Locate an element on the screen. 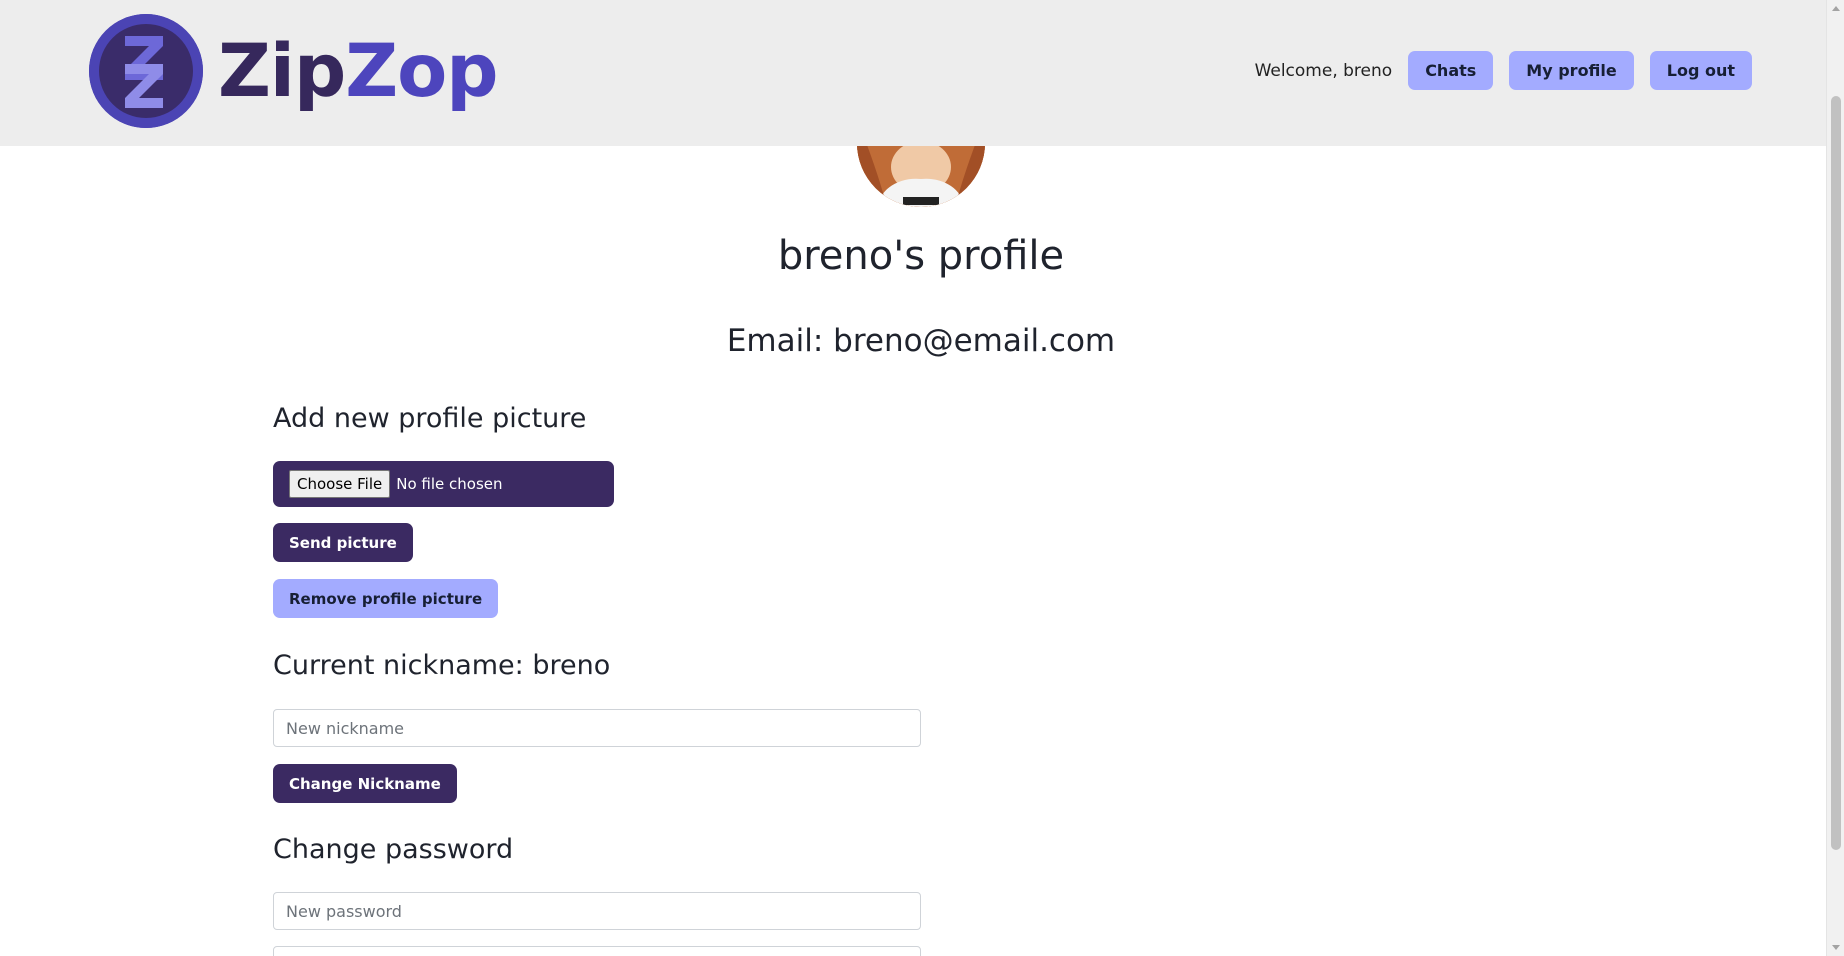 This screenshot has height=956, width=1844. picture-heading: Add new profile picture is located at coordinates (430, 418).